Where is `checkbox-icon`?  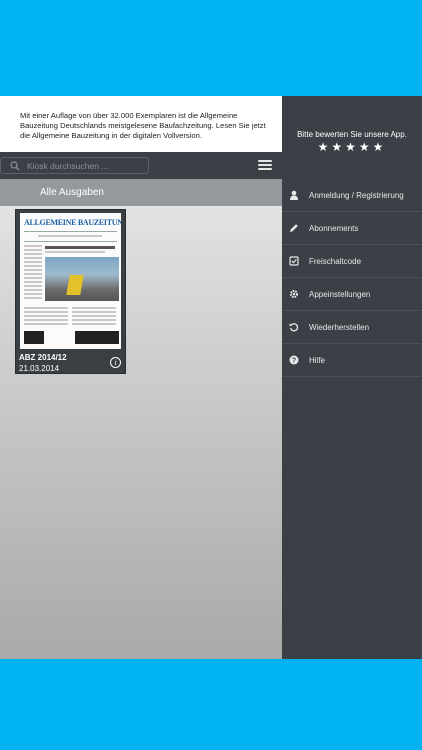 checkbox-icon is located at coordinates (294, 261).